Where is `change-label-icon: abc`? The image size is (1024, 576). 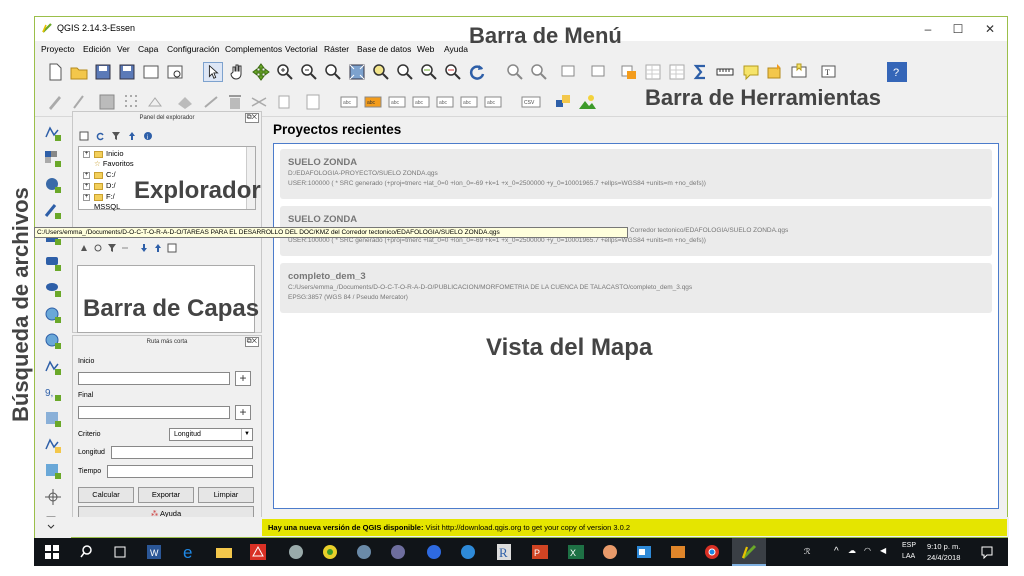
change-label-icon: abc is located at coordinates (493, 102).